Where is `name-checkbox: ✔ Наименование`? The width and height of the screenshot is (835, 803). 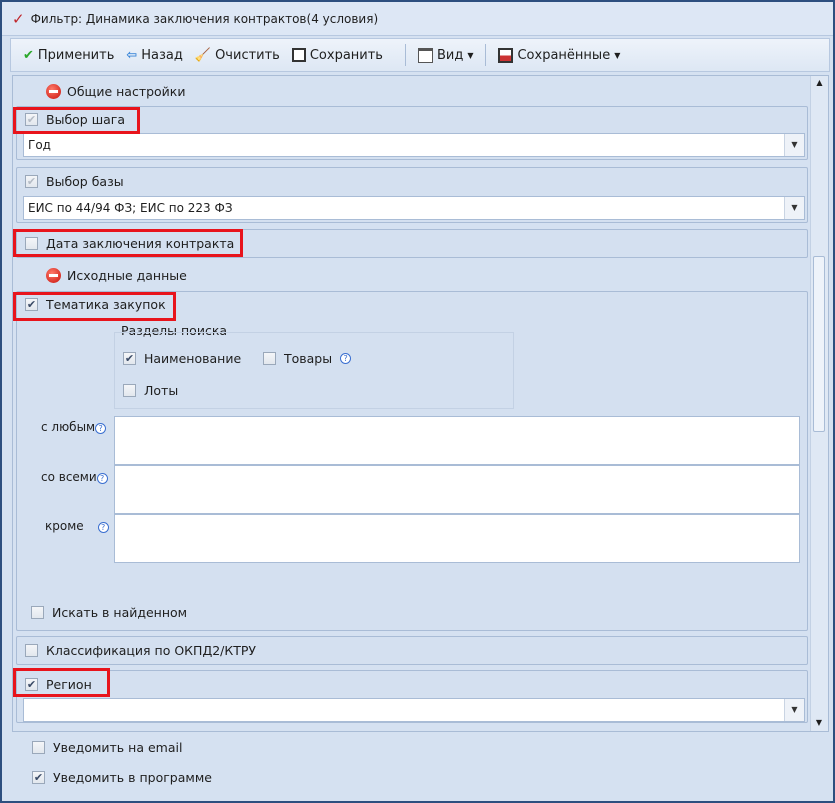 name-checkbox: ✔ Наименование is located at coordinates (182, 358).